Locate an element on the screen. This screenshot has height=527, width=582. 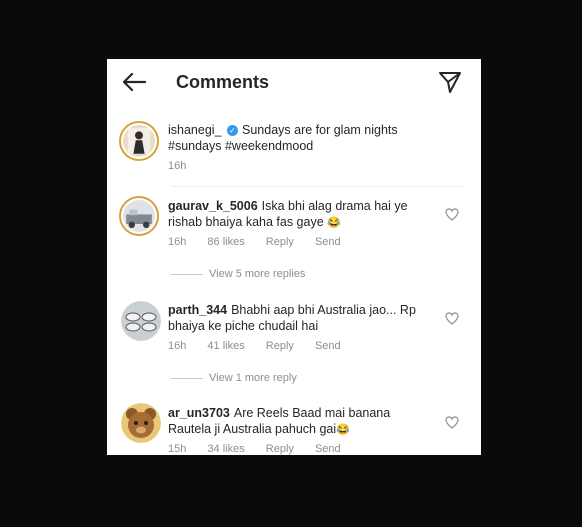
divider is located at coordinates (318, 186).